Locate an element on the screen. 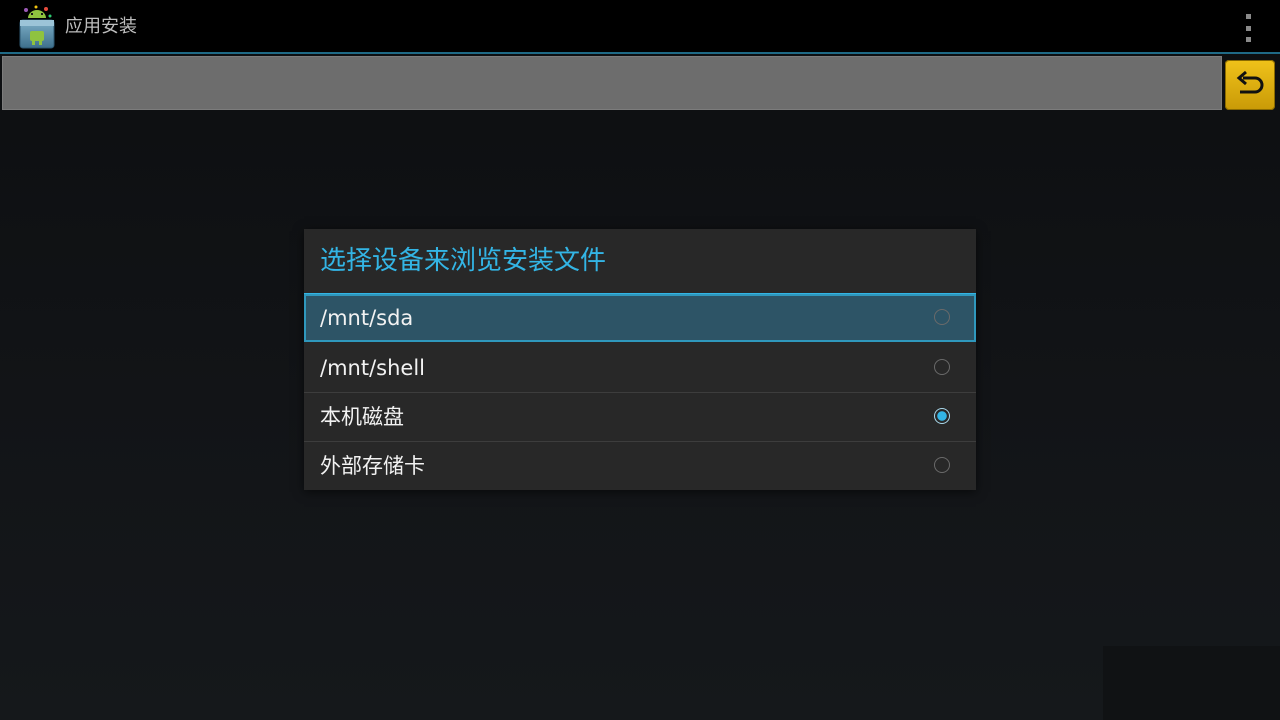  action-bar: 应用安装 is located at coordinates (640, 27).